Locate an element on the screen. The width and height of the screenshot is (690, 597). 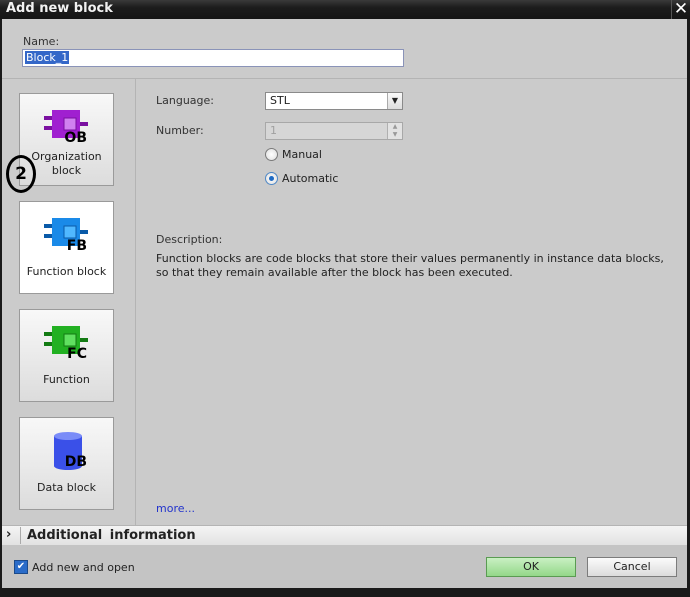
cancel-button: Cancel is located at coordinates (632, 567).